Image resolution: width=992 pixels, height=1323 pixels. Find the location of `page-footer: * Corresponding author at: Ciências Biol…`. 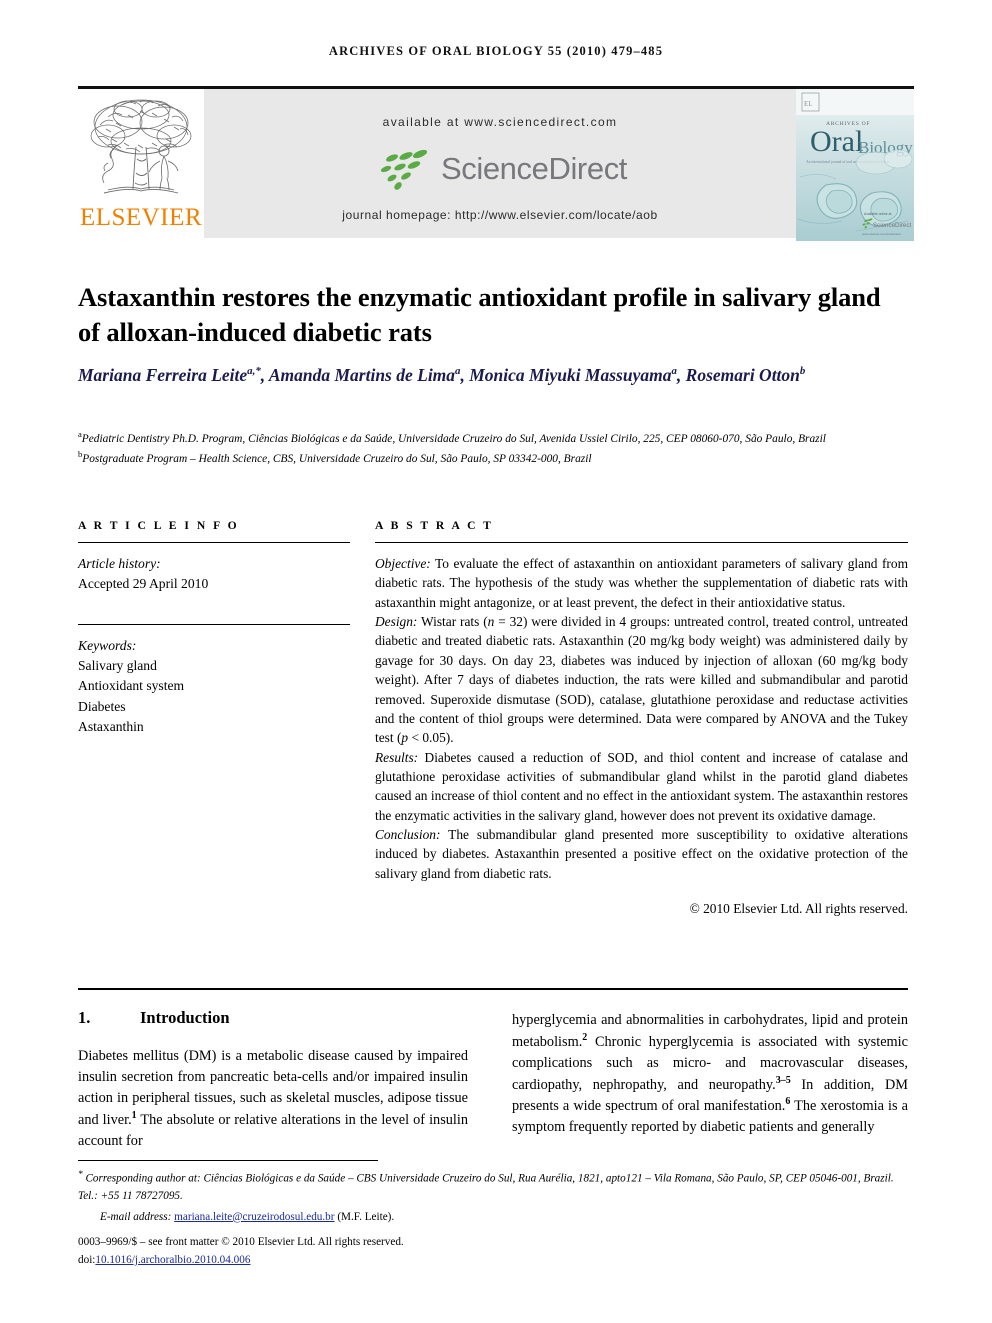

page-footer: * Corresponding author at: Ciências Biol… is located at coordinates (497, 1218).